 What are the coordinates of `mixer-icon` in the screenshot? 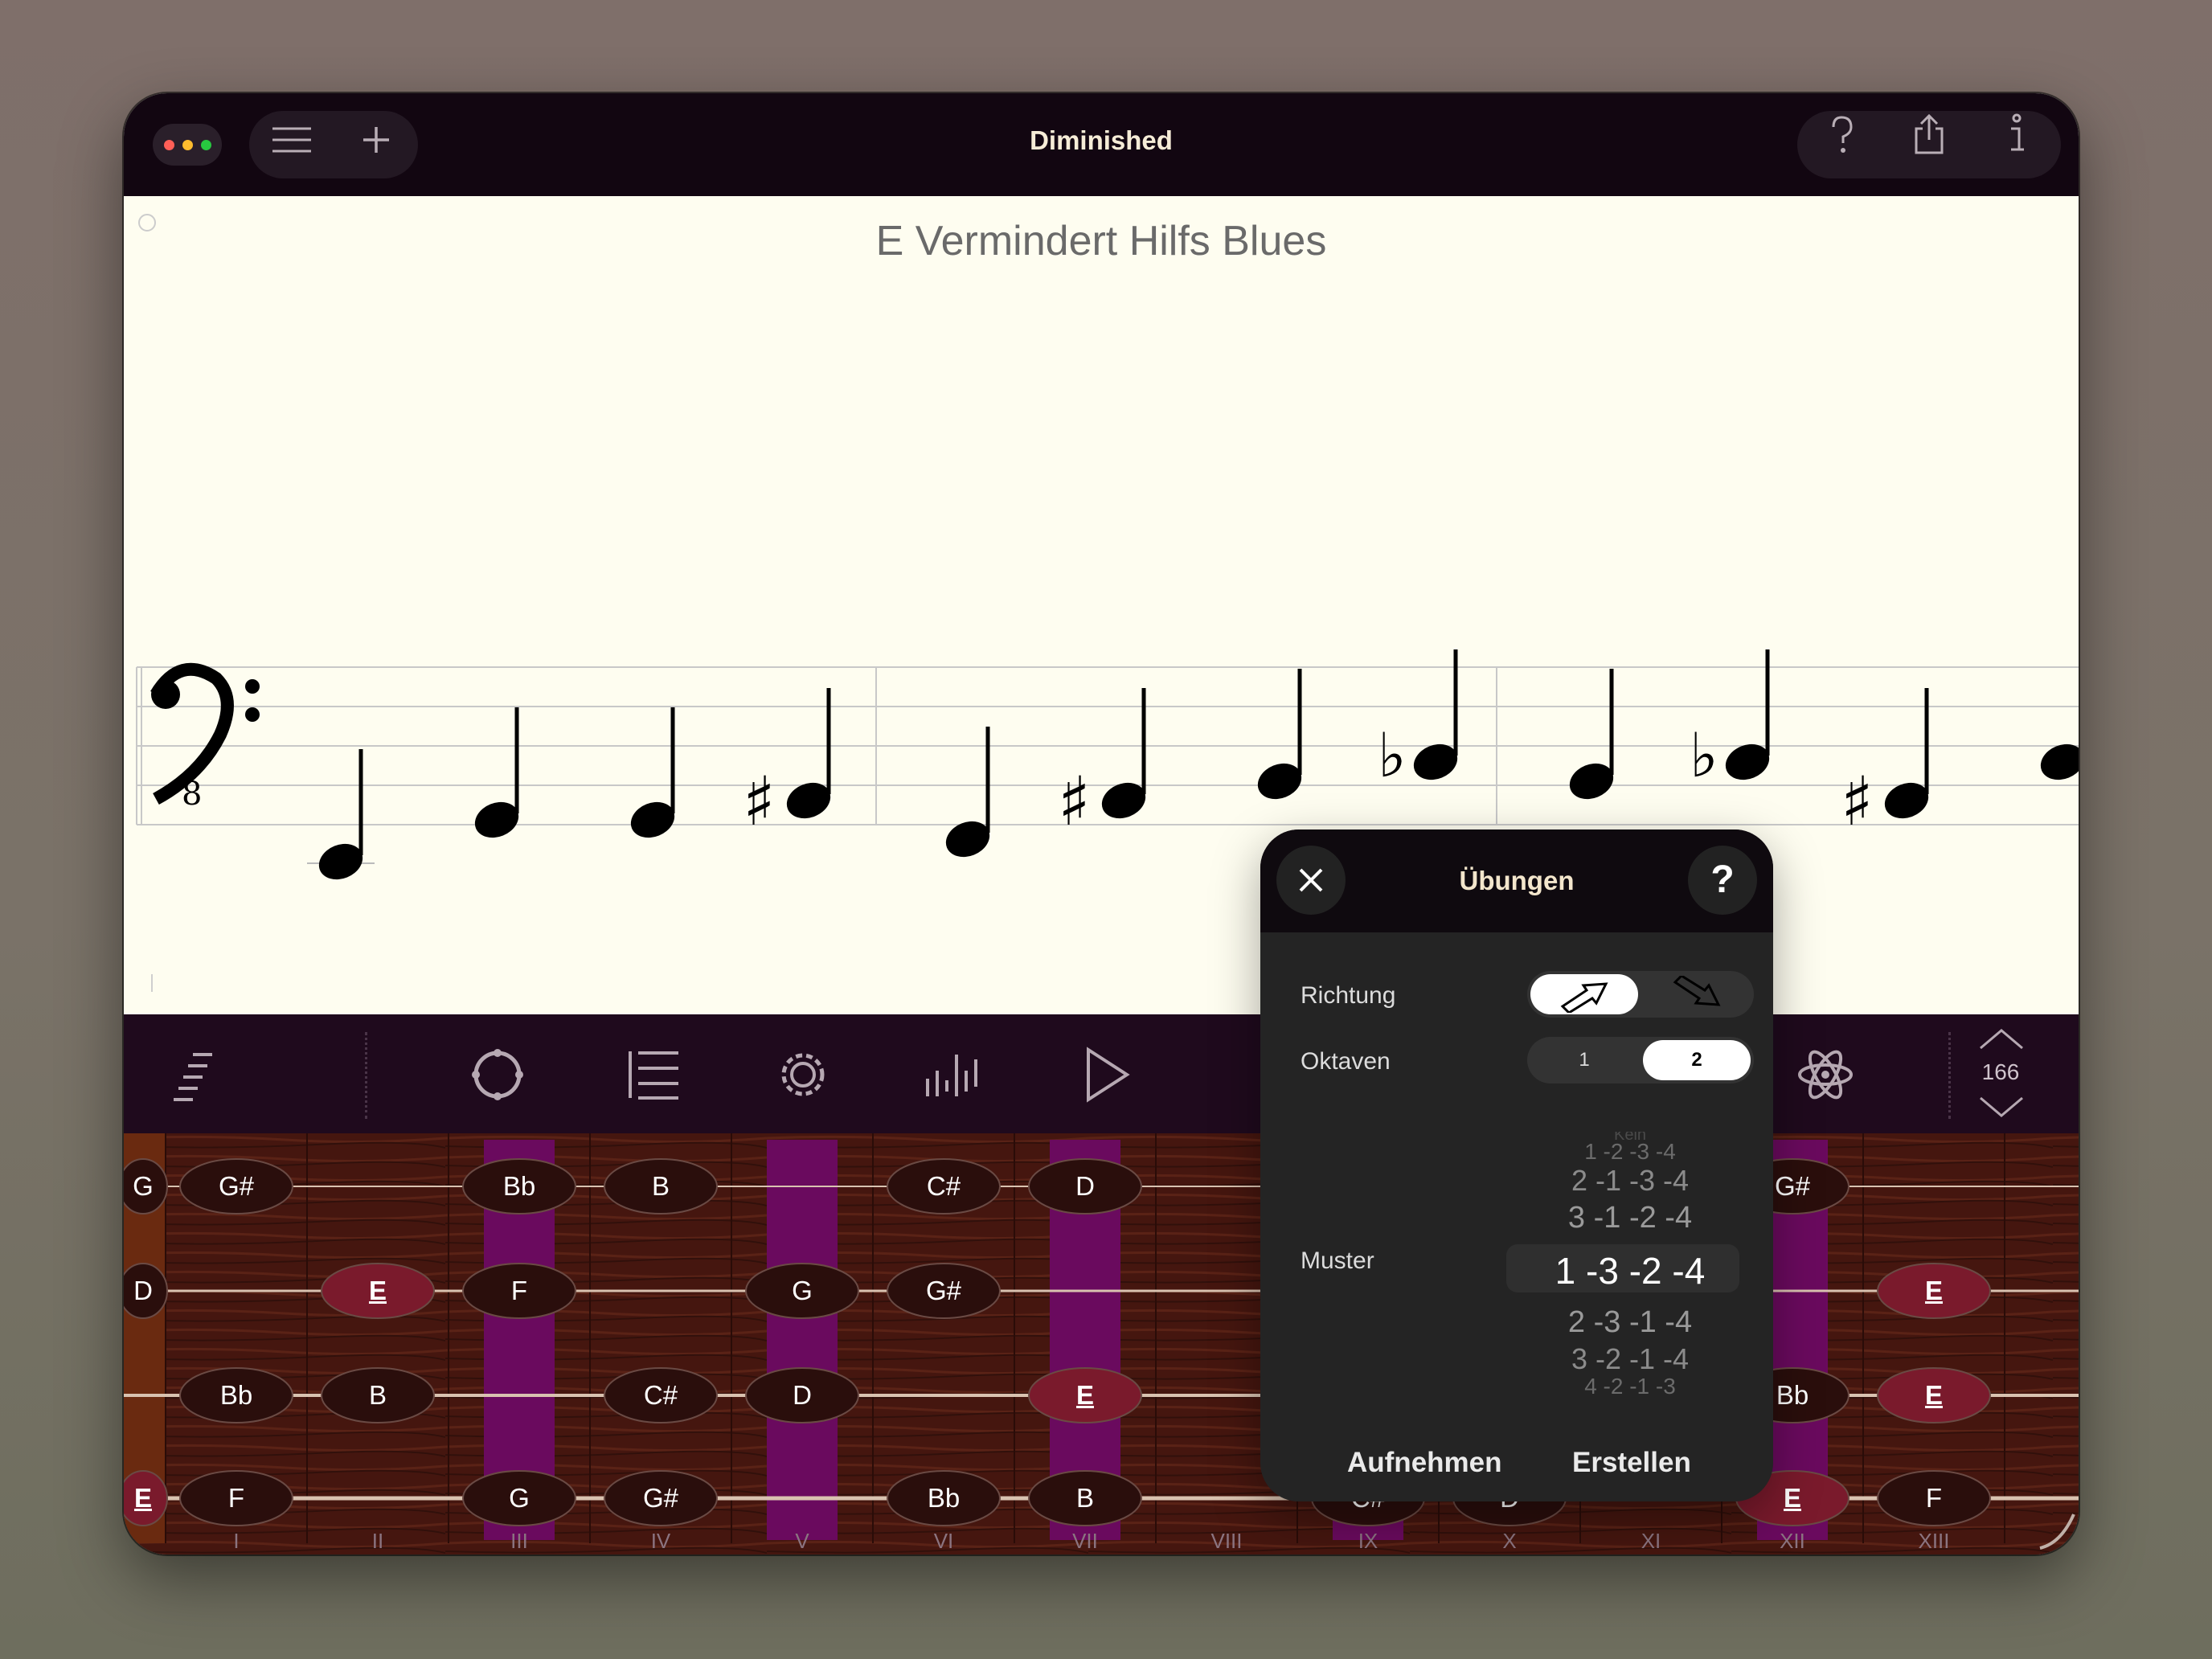 It's located at (952, 1074).